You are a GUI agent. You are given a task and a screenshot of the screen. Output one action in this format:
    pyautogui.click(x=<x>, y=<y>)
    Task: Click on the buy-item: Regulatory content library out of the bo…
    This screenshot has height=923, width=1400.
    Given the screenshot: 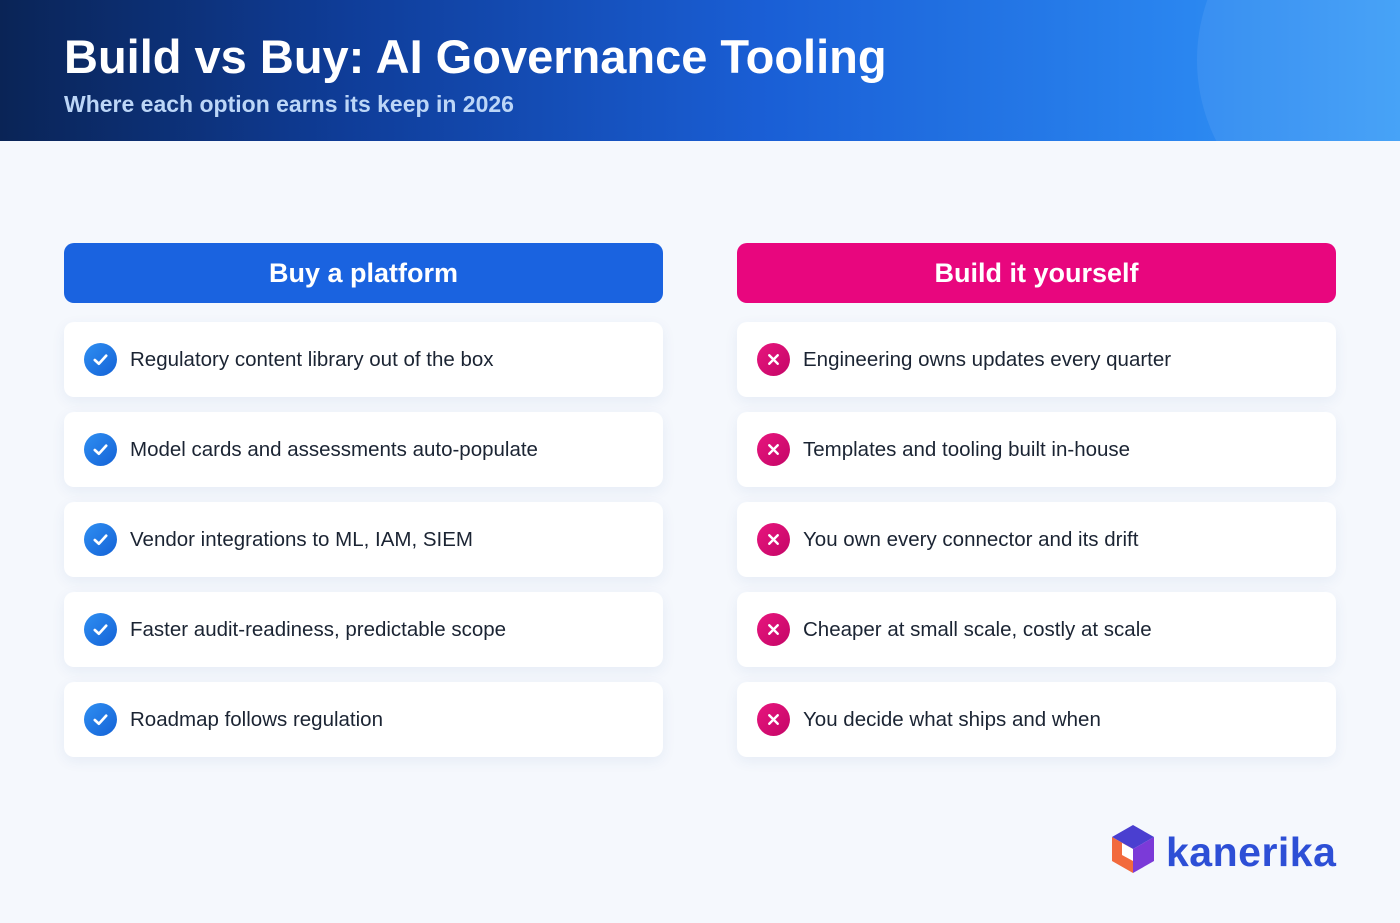 What is the action you would take?
    pyautogui.click(x=363, y=359)
    